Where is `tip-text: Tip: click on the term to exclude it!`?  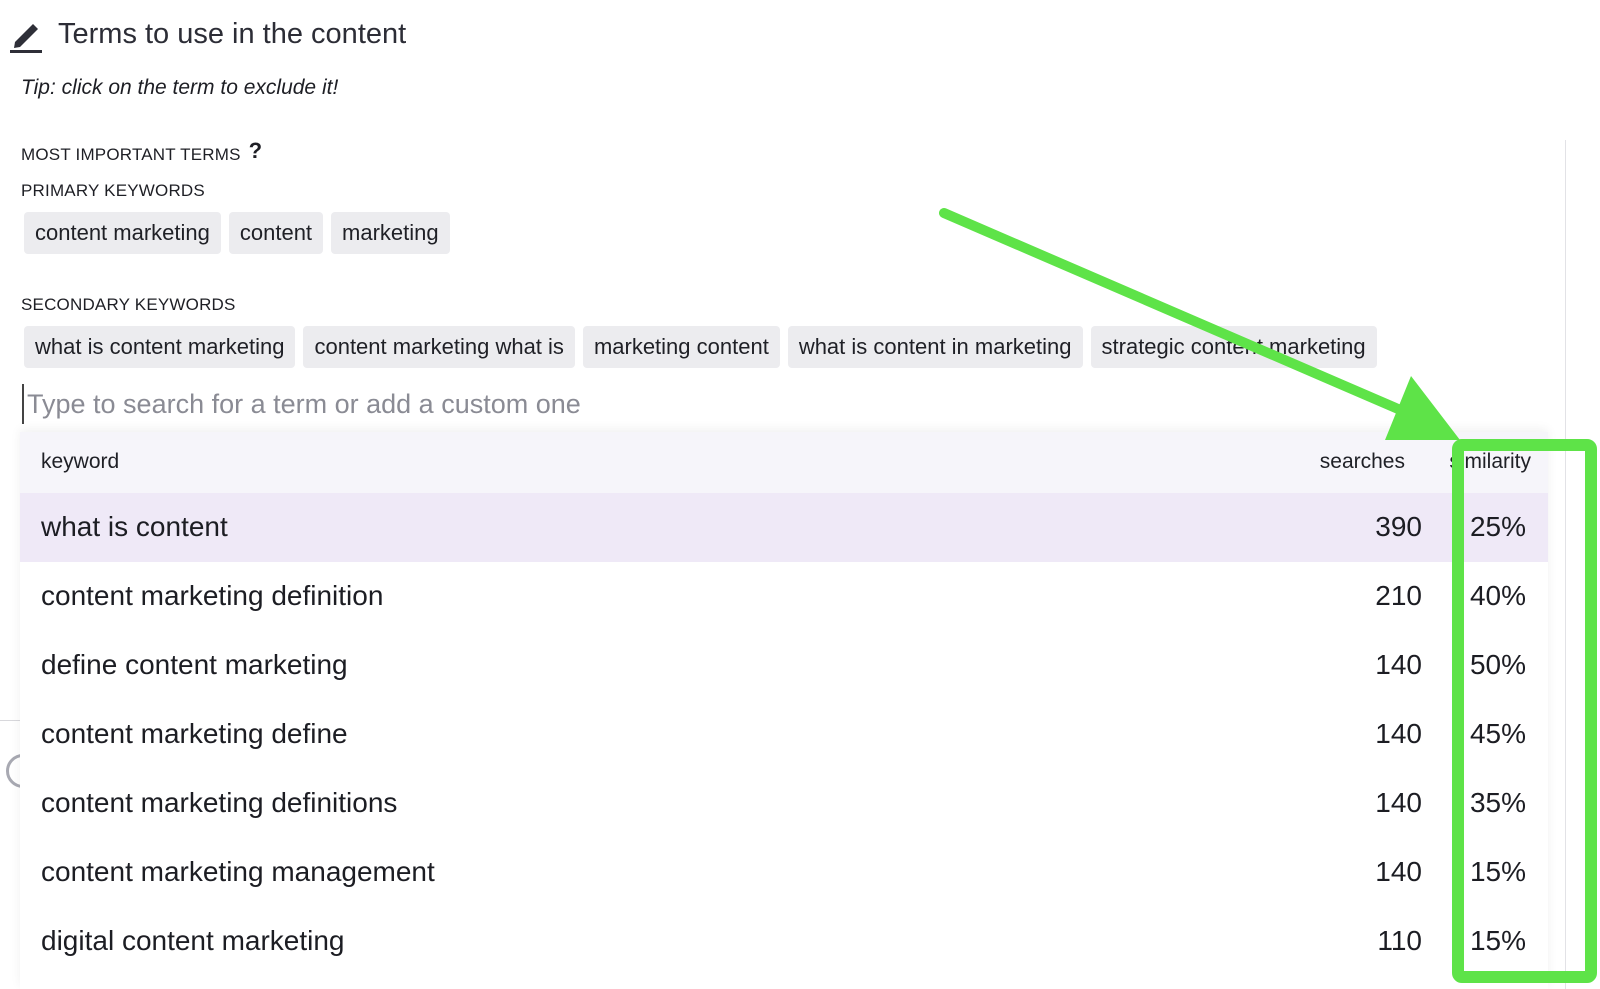 tip-text: Tip: click on the term to exclude it! is located at coordinates (180, 87).